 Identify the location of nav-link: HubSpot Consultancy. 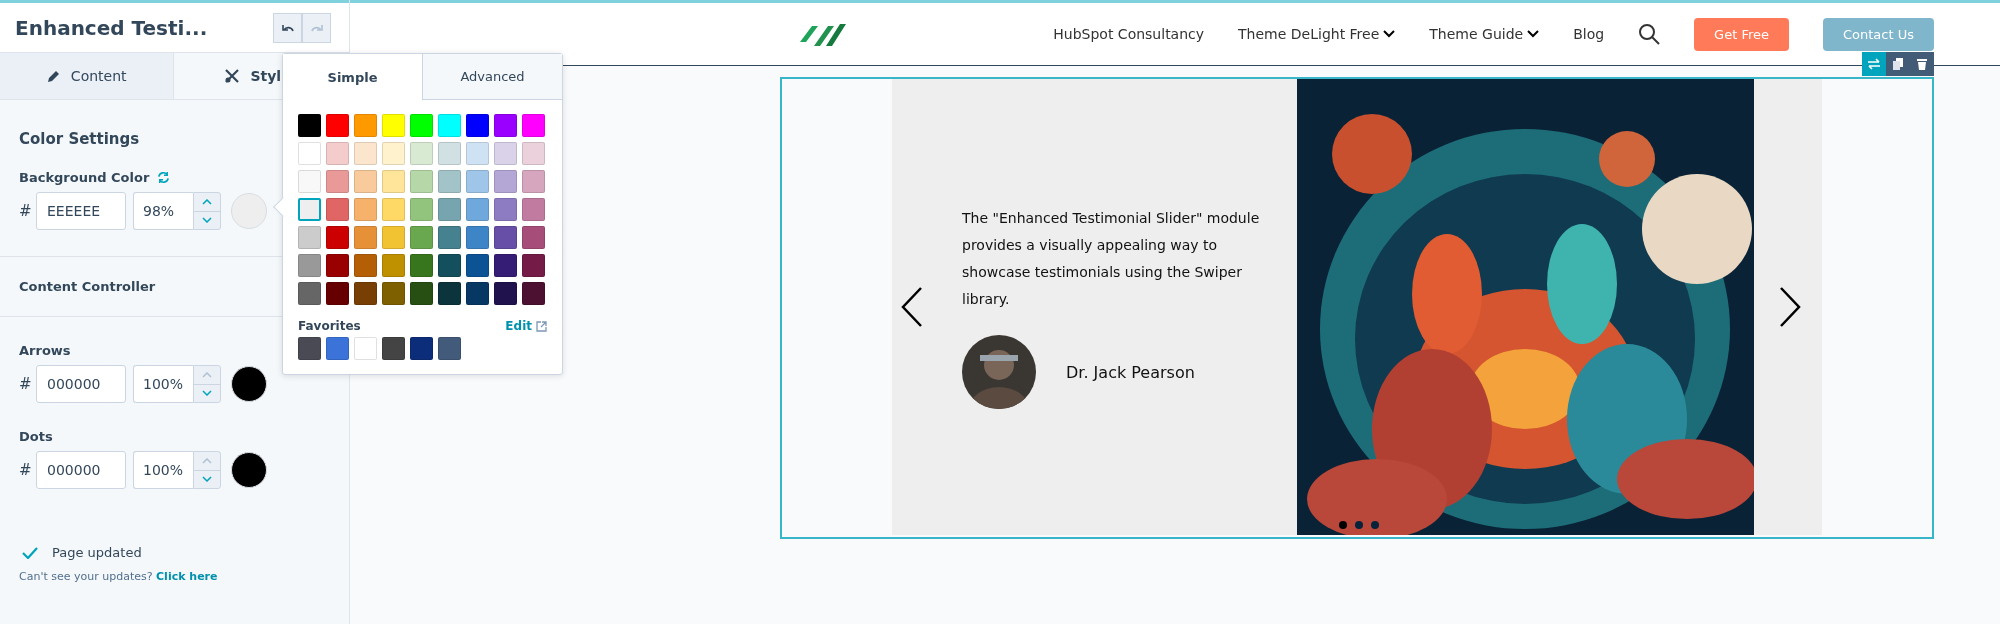
(1129, 34).